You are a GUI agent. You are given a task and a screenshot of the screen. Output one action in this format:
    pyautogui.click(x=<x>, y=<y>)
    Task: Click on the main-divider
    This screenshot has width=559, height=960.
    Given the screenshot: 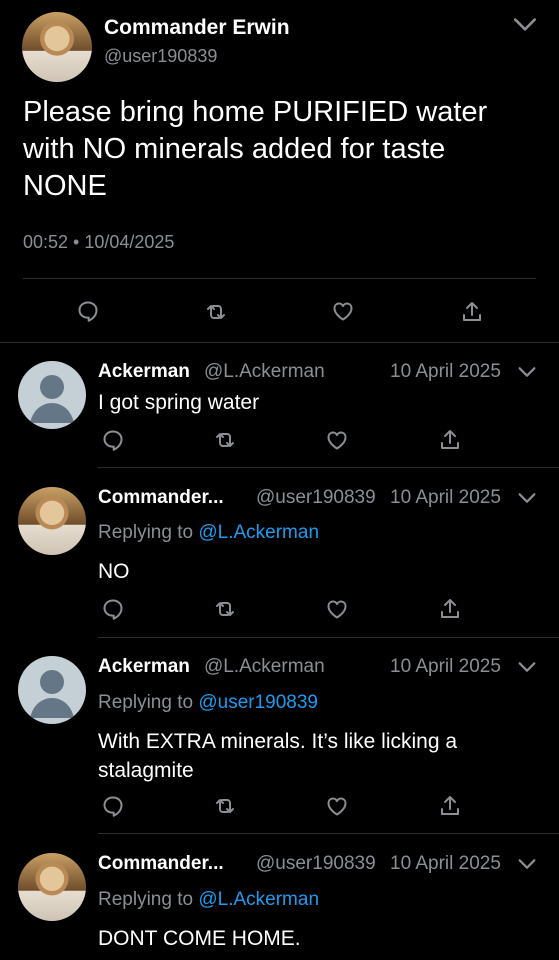 What is the action you would take?
    pyautogui.click(x=279, y=278)
    